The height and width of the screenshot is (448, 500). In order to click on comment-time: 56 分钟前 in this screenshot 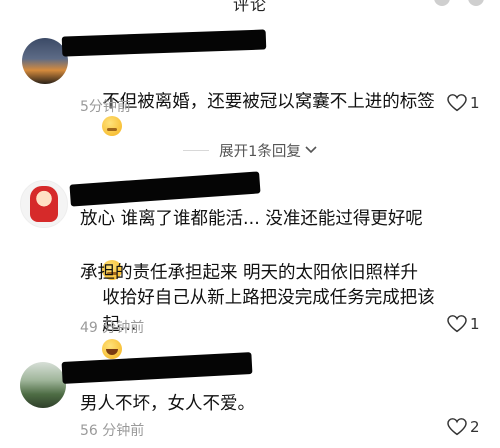, I will do `click(112, 431)`.